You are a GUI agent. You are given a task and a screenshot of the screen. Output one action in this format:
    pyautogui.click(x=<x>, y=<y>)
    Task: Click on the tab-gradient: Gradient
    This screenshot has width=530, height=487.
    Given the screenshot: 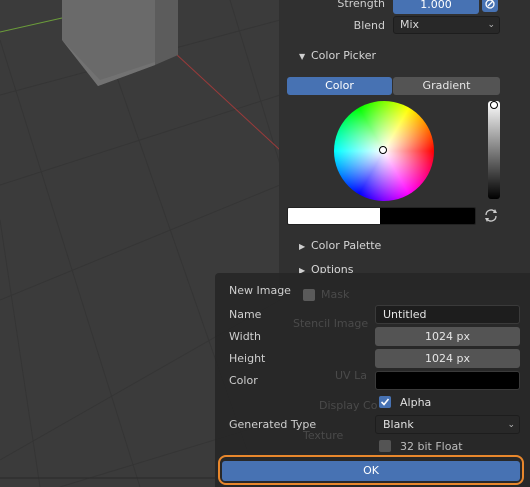 What is the action you would take?
    pyautogui.click(x=446, y=86)
    